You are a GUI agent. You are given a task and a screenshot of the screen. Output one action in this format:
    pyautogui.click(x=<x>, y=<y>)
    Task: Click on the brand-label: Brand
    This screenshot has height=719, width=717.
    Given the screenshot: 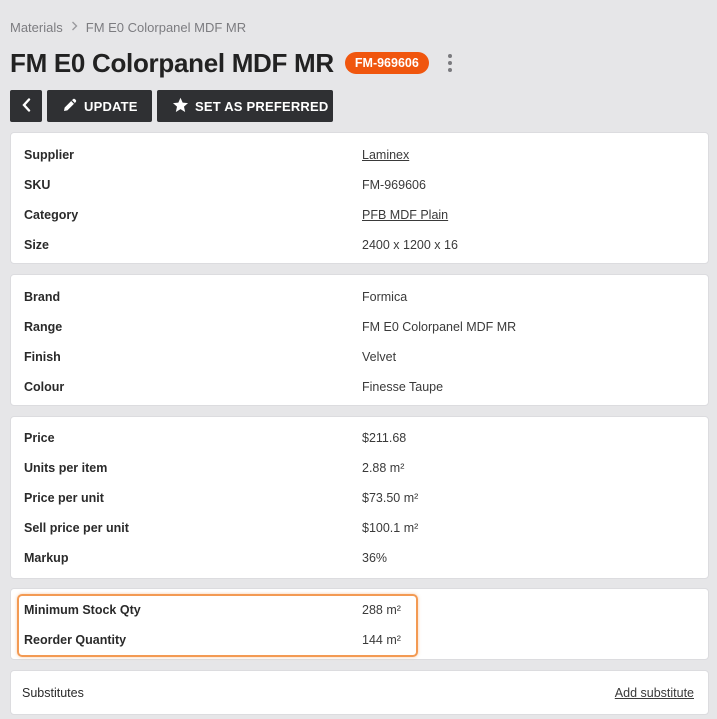 What is the action you would take?
    pyautogui.click(x=42, y=297)
    